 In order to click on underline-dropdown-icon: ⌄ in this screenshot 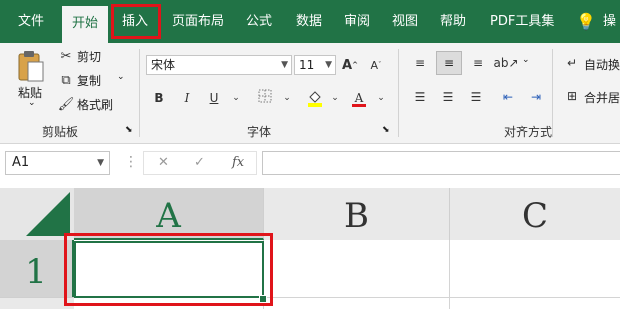, I will do `click(236, 98)`.